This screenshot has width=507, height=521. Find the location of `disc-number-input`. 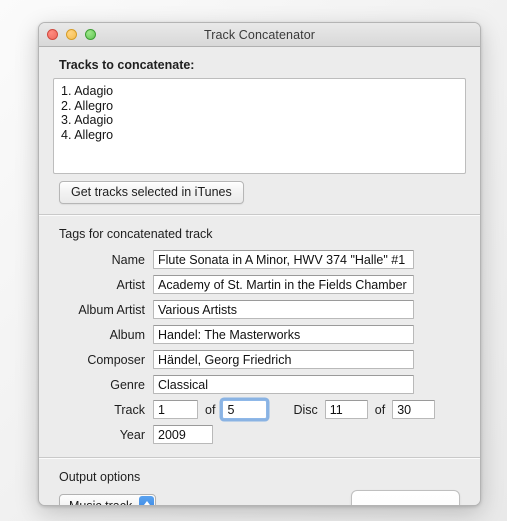

disc-number-input is located at coordinates (346, 409).